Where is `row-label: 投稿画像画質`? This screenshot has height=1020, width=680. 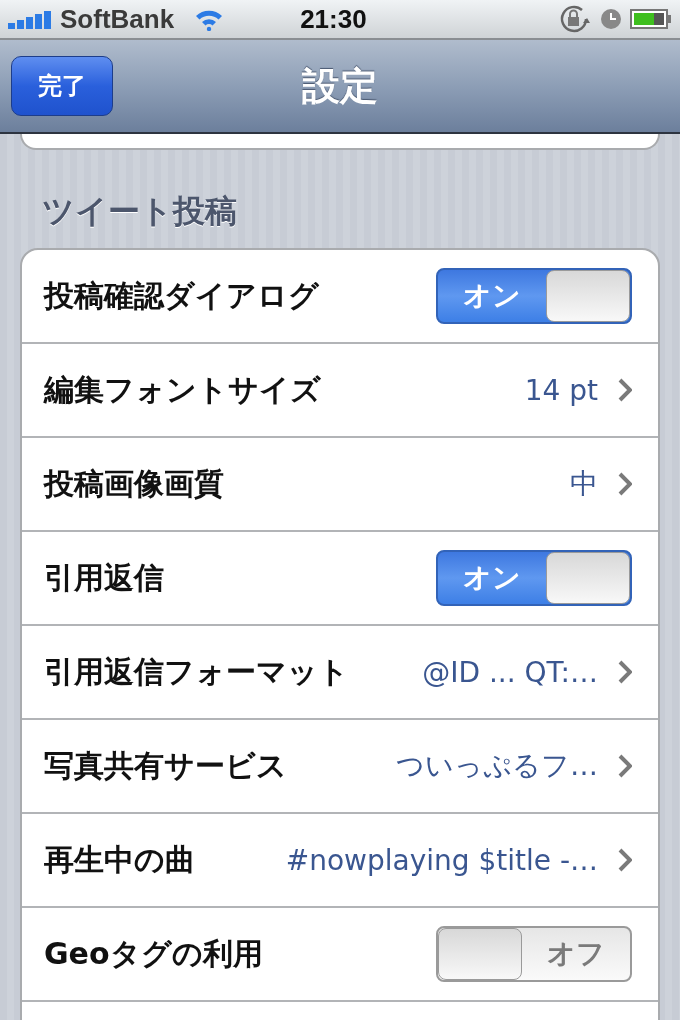
row-label: 投稿画像画質 is located at coordinates (134, 483).